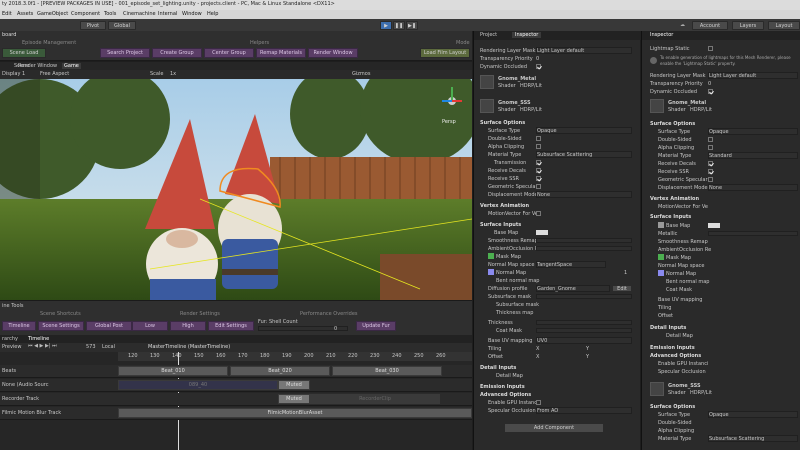 Image resolution: width=800 pixels, height=450 pixels. I want to click on board-tab: board, so click(9, 35).